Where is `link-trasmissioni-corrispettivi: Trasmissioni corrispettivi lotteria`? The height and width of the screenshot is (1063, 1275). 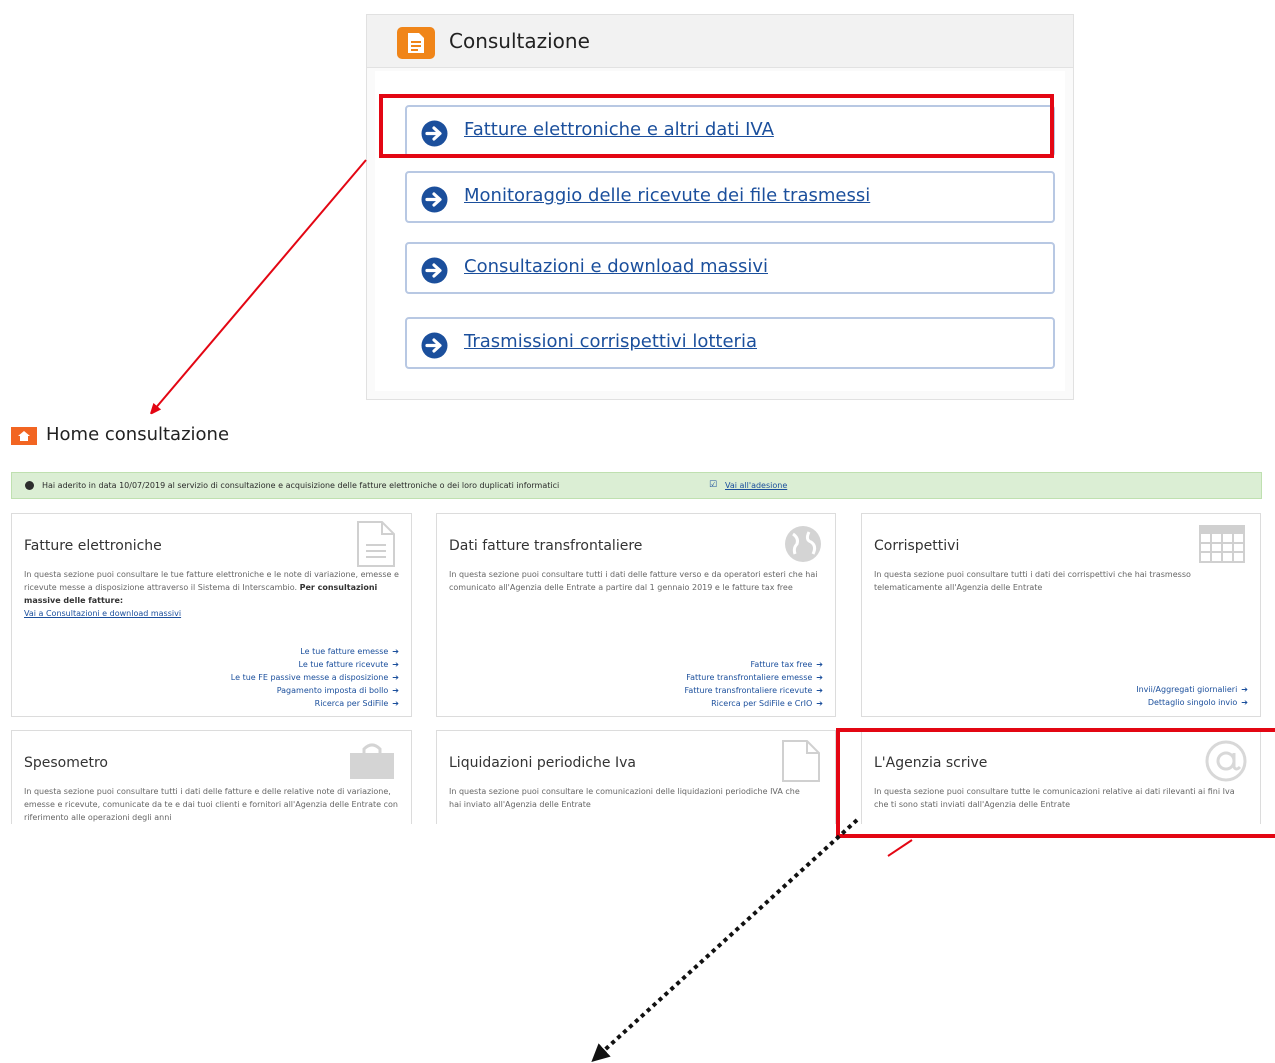
link-trasmissioni-corrispettivi: Trasmissioni corrispettivi lotteria is located at coordinates (730, 343).